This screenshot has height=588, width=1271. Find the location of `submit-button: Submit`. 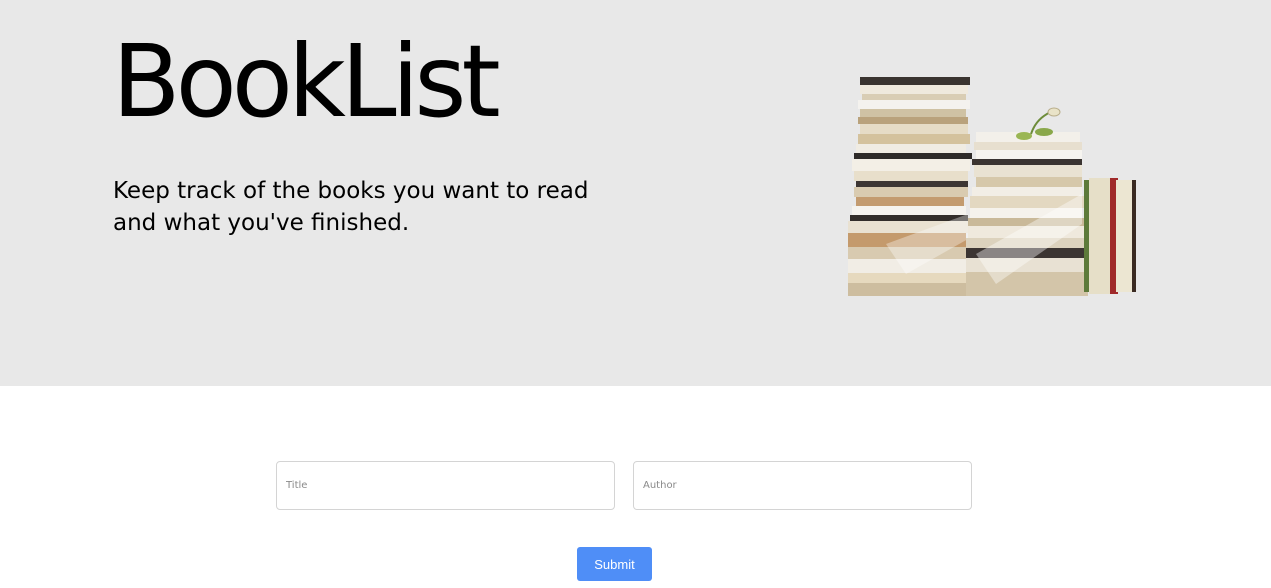

submit-button: Submit is located at coordinates (614, 564).